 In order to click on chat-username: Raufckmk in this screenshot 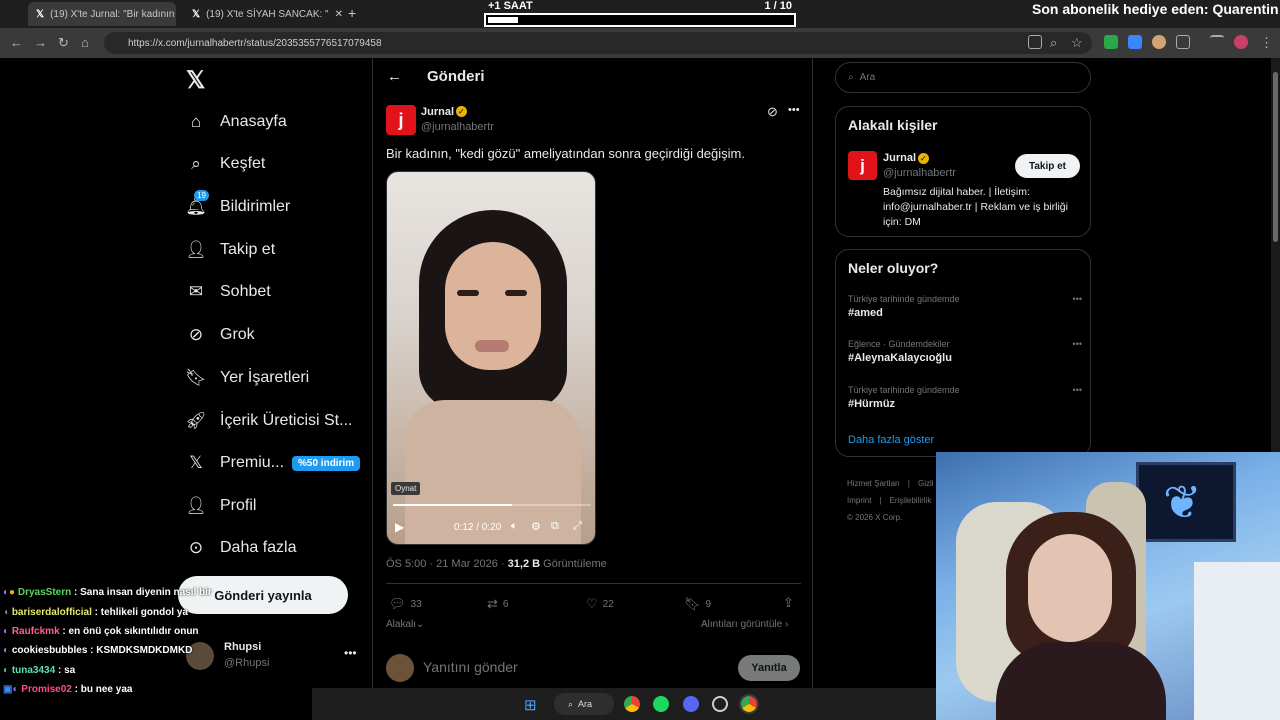, I will do `click(36, 631)`.